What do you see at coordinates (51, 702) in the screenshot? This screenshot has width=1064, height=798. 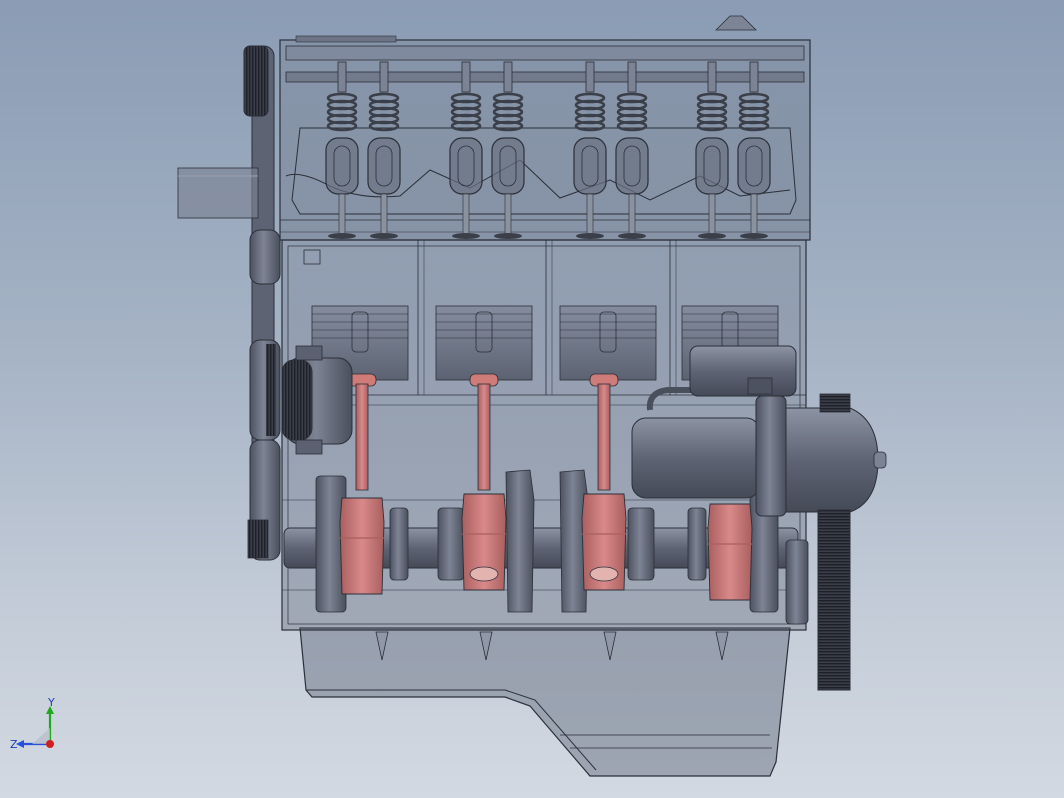 I see `y-axis-label: Y` at bounding box center [51, 702].